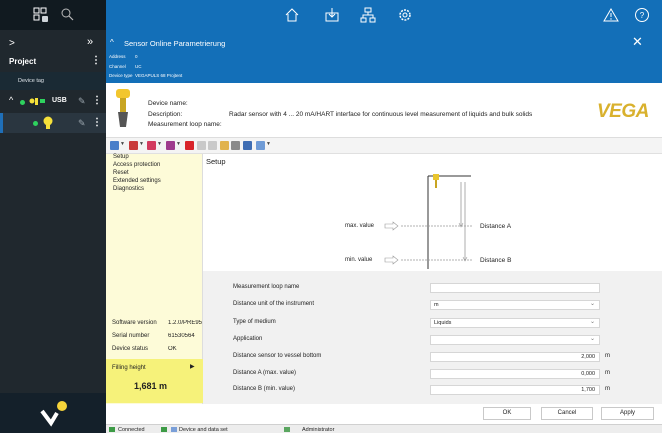 The height and width of the screenshot is (433, 662). I want to click on devtype-row: Device type VEGAPULS 68 Projtent, so click(145, 75).